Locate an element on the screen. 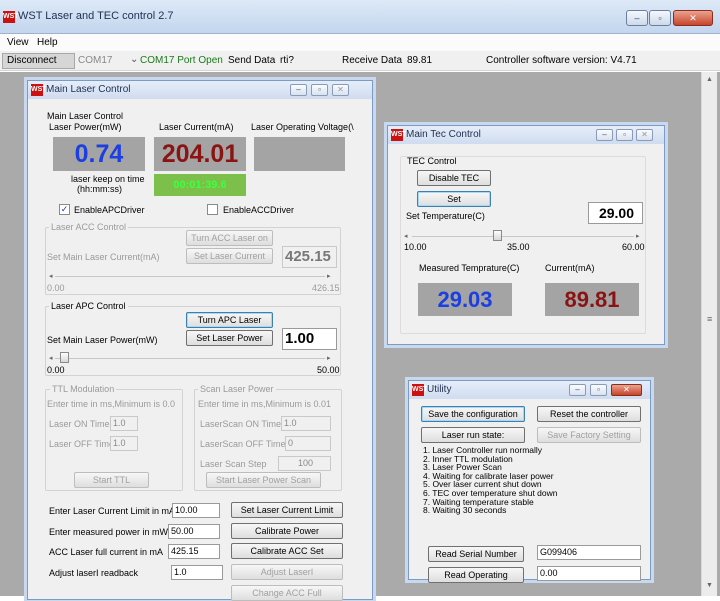  calibrate-power-button: Calibrate Power is located at coordinates (287, 531).